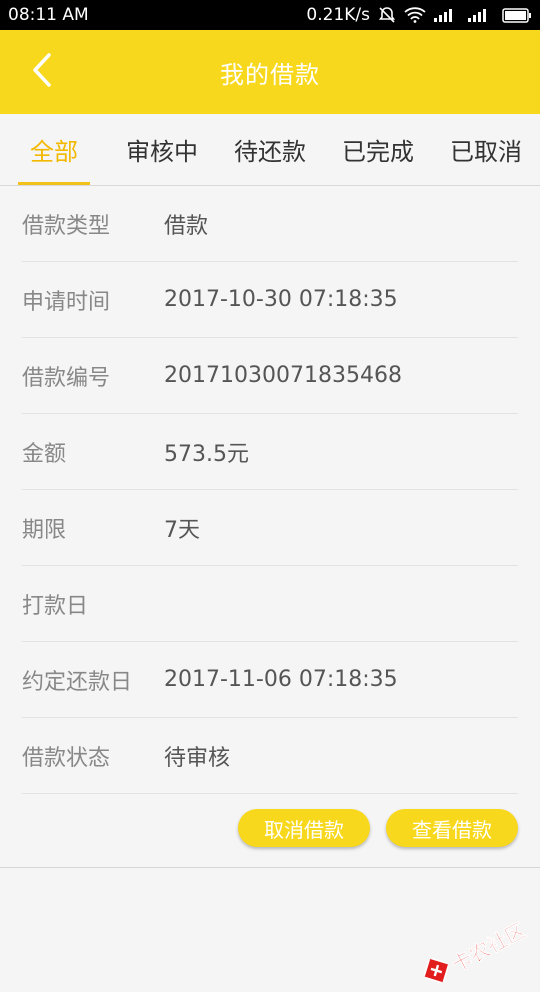  What do you see at coordinates (270, 452) in the screenshot?
I see `detail-row-amount: 金额 573.5元` at bounding box center [270, 452].